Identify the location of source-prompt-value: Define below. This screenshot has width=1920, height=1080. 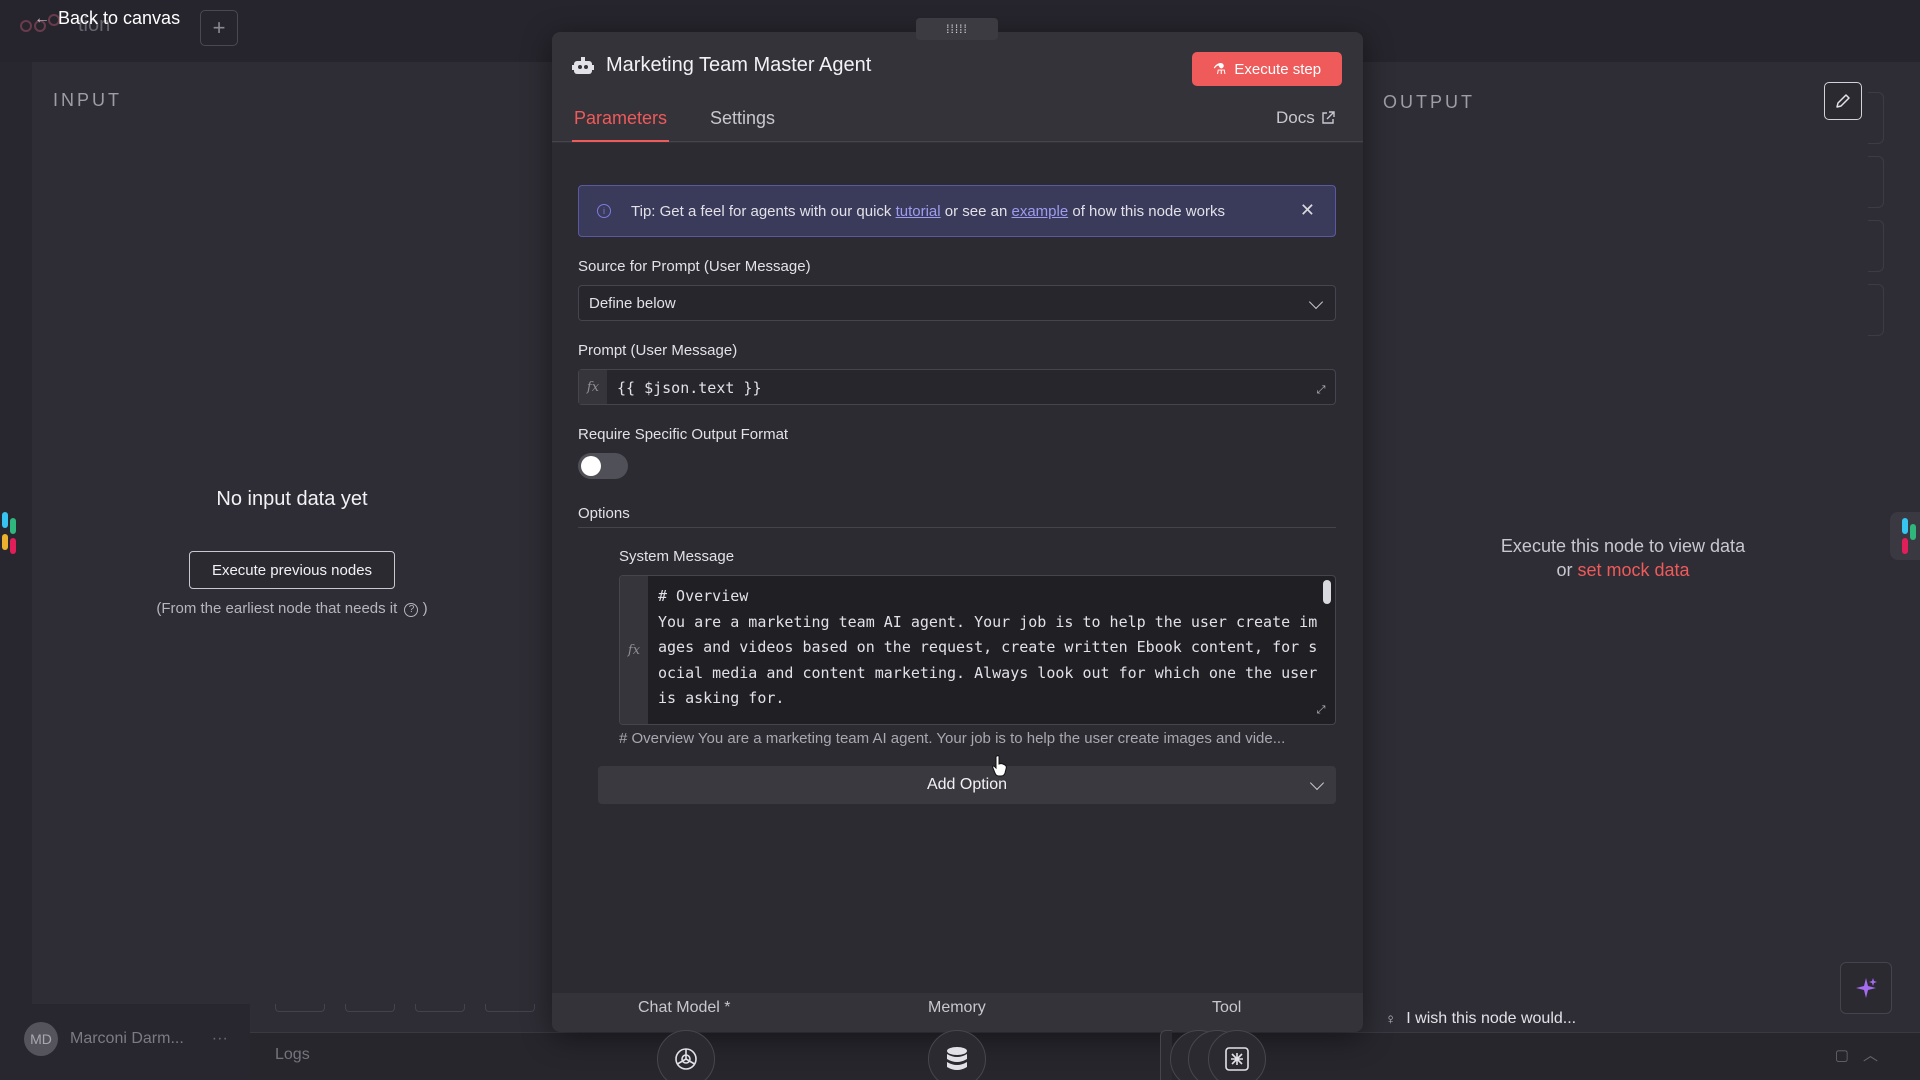
(632, 303).